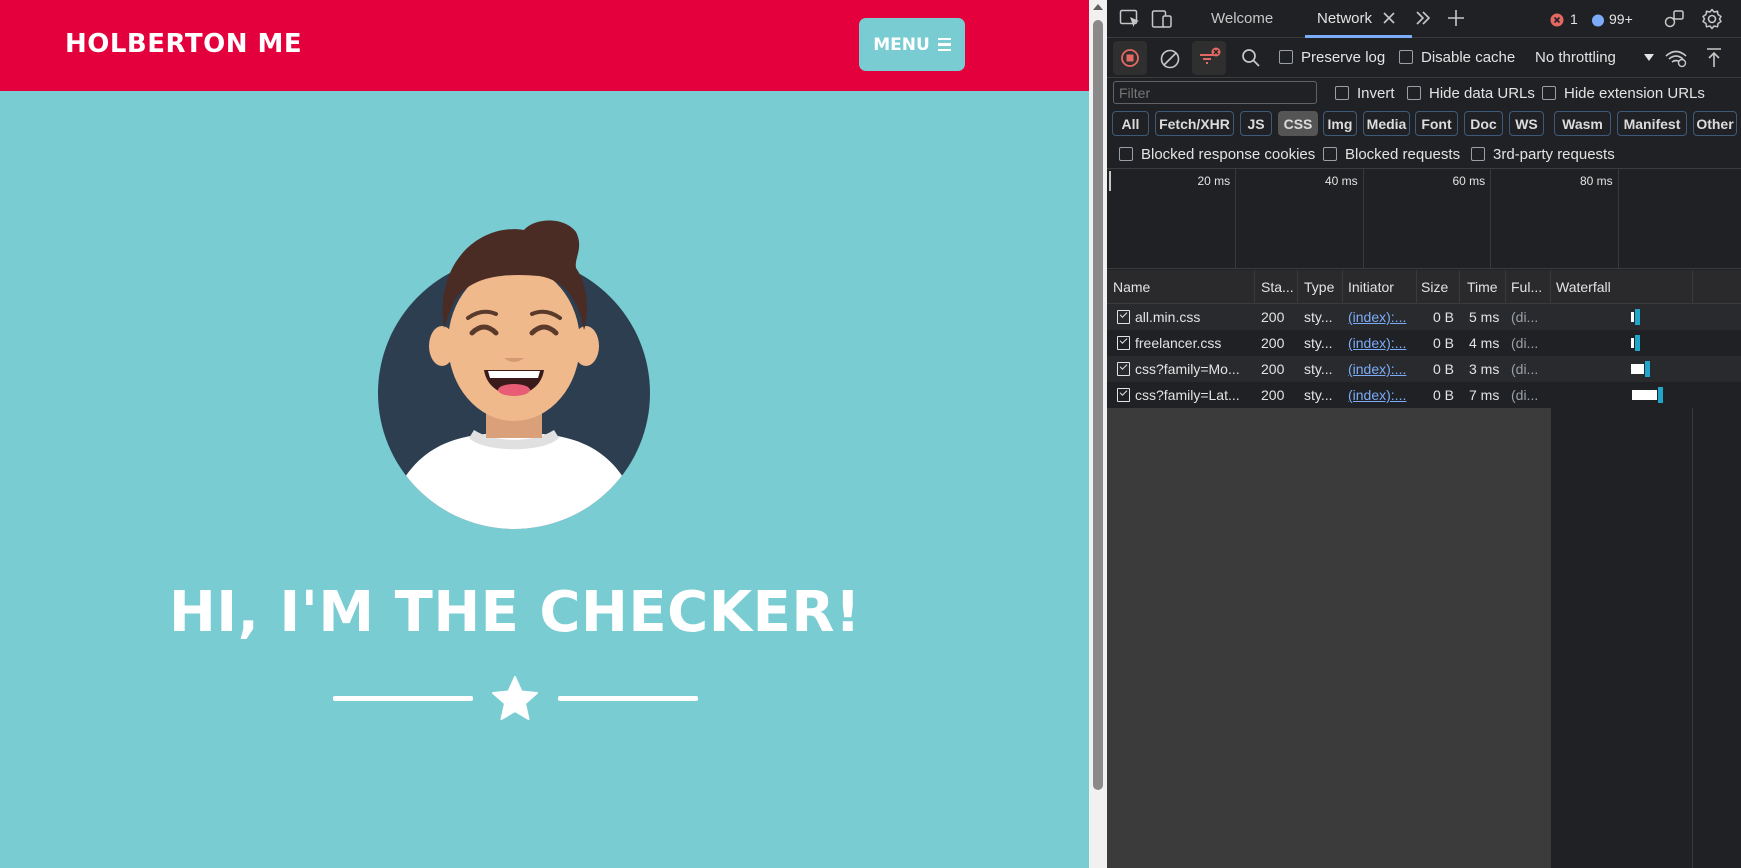  I want to click on col-initiator: Initiator, so click(1371, 287).